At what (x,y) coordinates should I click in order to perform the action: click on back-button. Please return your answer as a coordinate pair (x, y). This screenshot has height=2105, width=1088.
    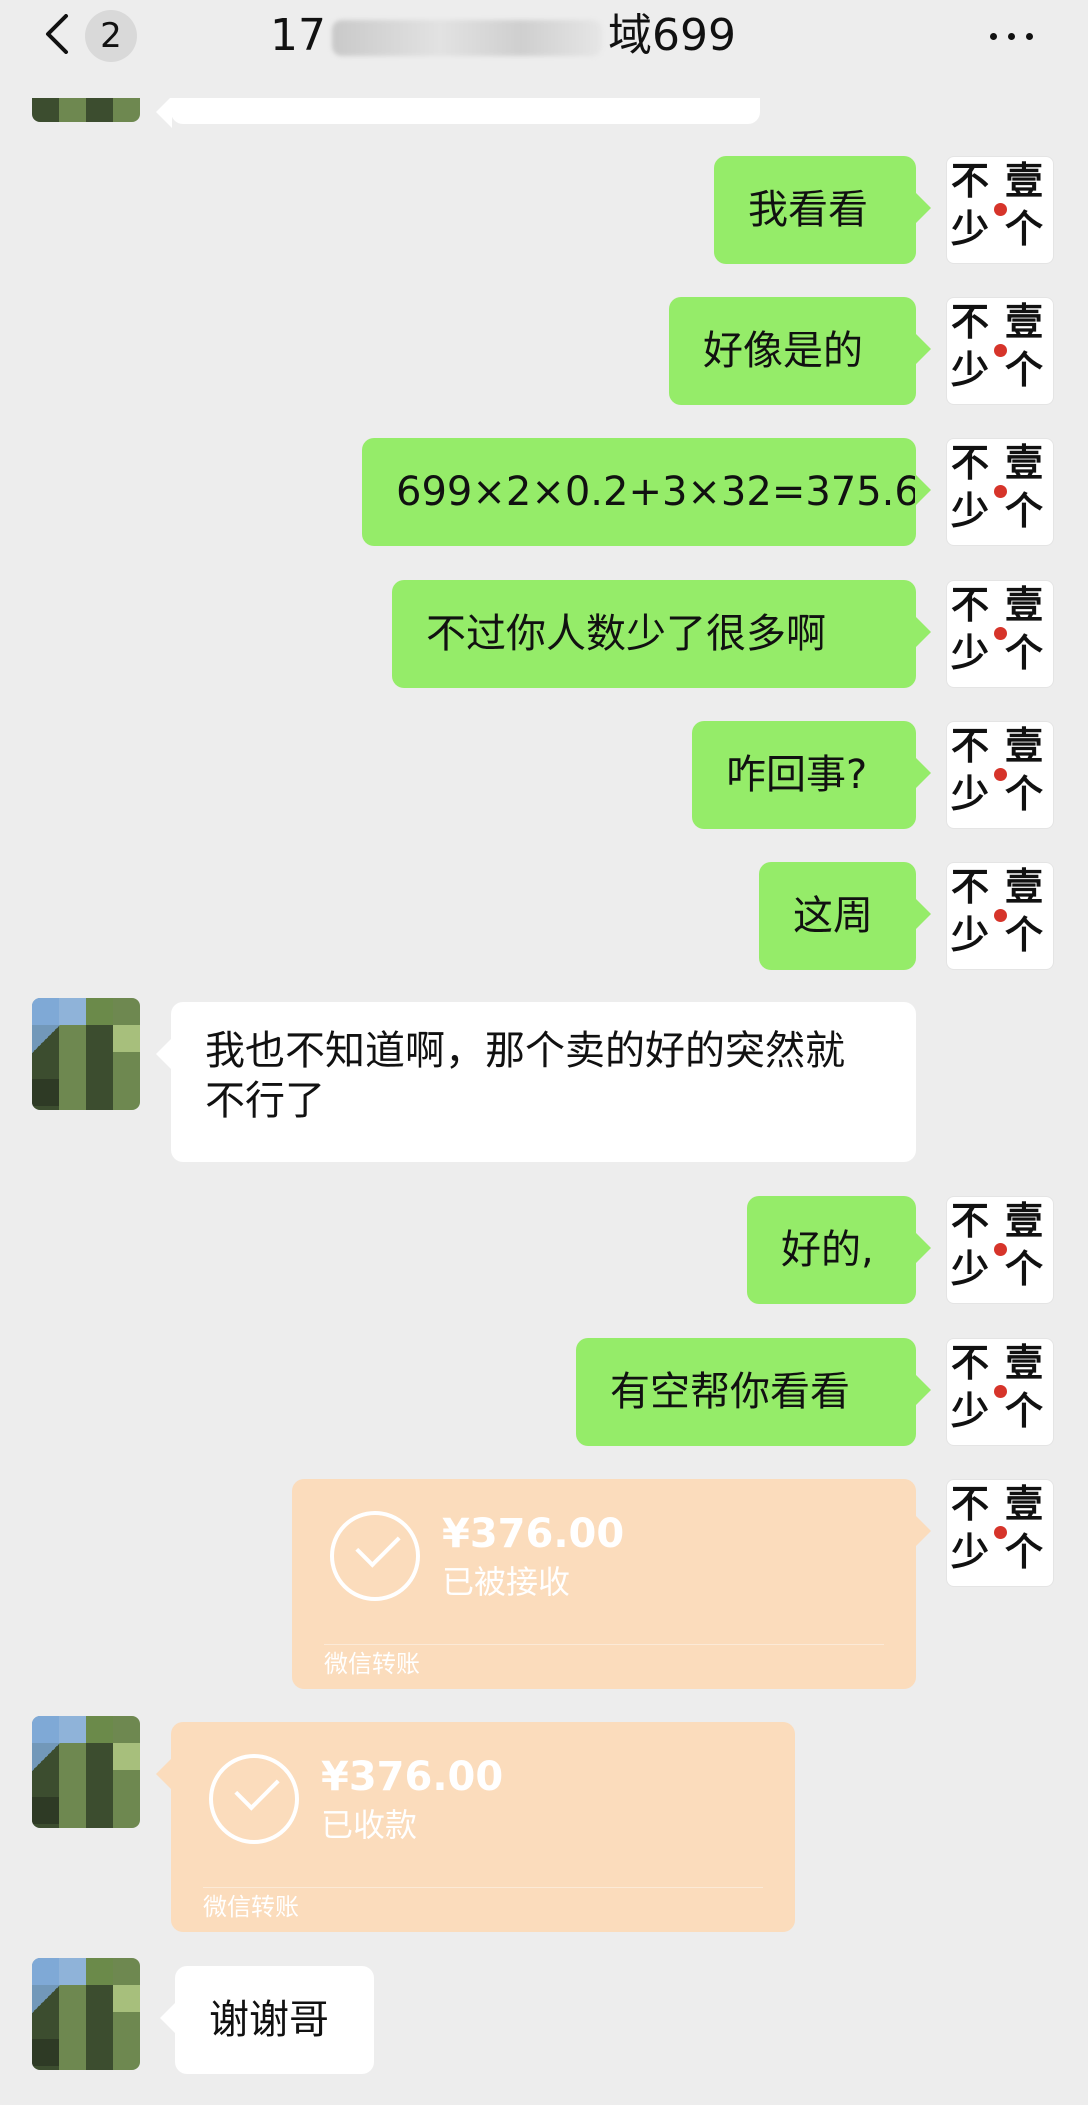
    Looking at the image, I should click on (58, 34).